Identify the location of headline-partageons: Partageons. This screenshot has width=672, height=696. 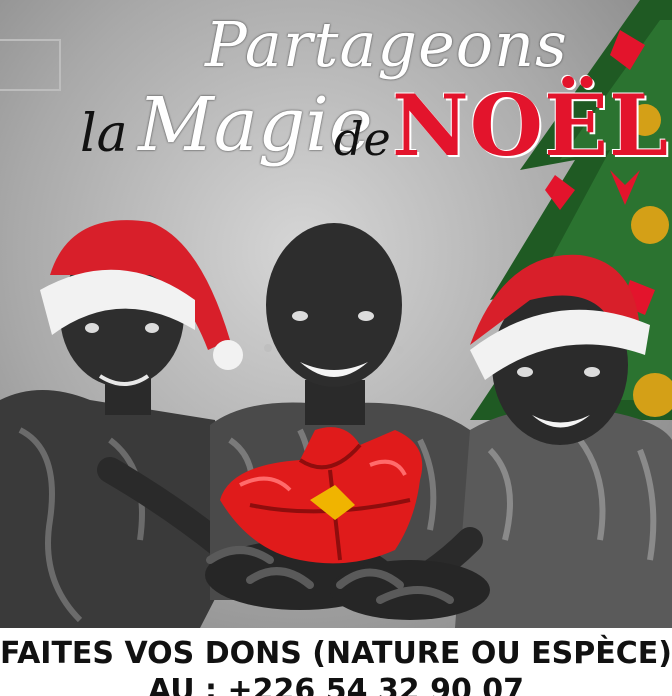
(386, 44).